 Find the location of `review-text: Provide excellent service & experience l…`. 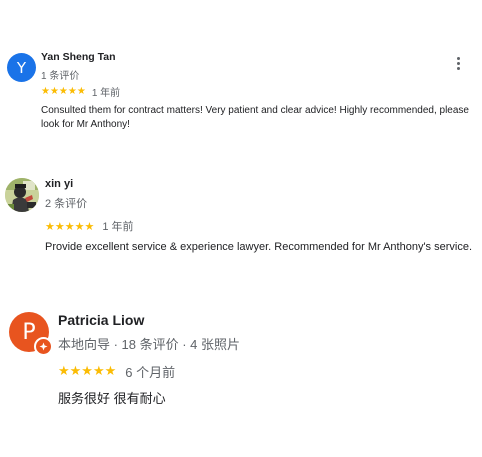

review-text: Provide excellent service & experience l… is located at coordinates (259, 247).